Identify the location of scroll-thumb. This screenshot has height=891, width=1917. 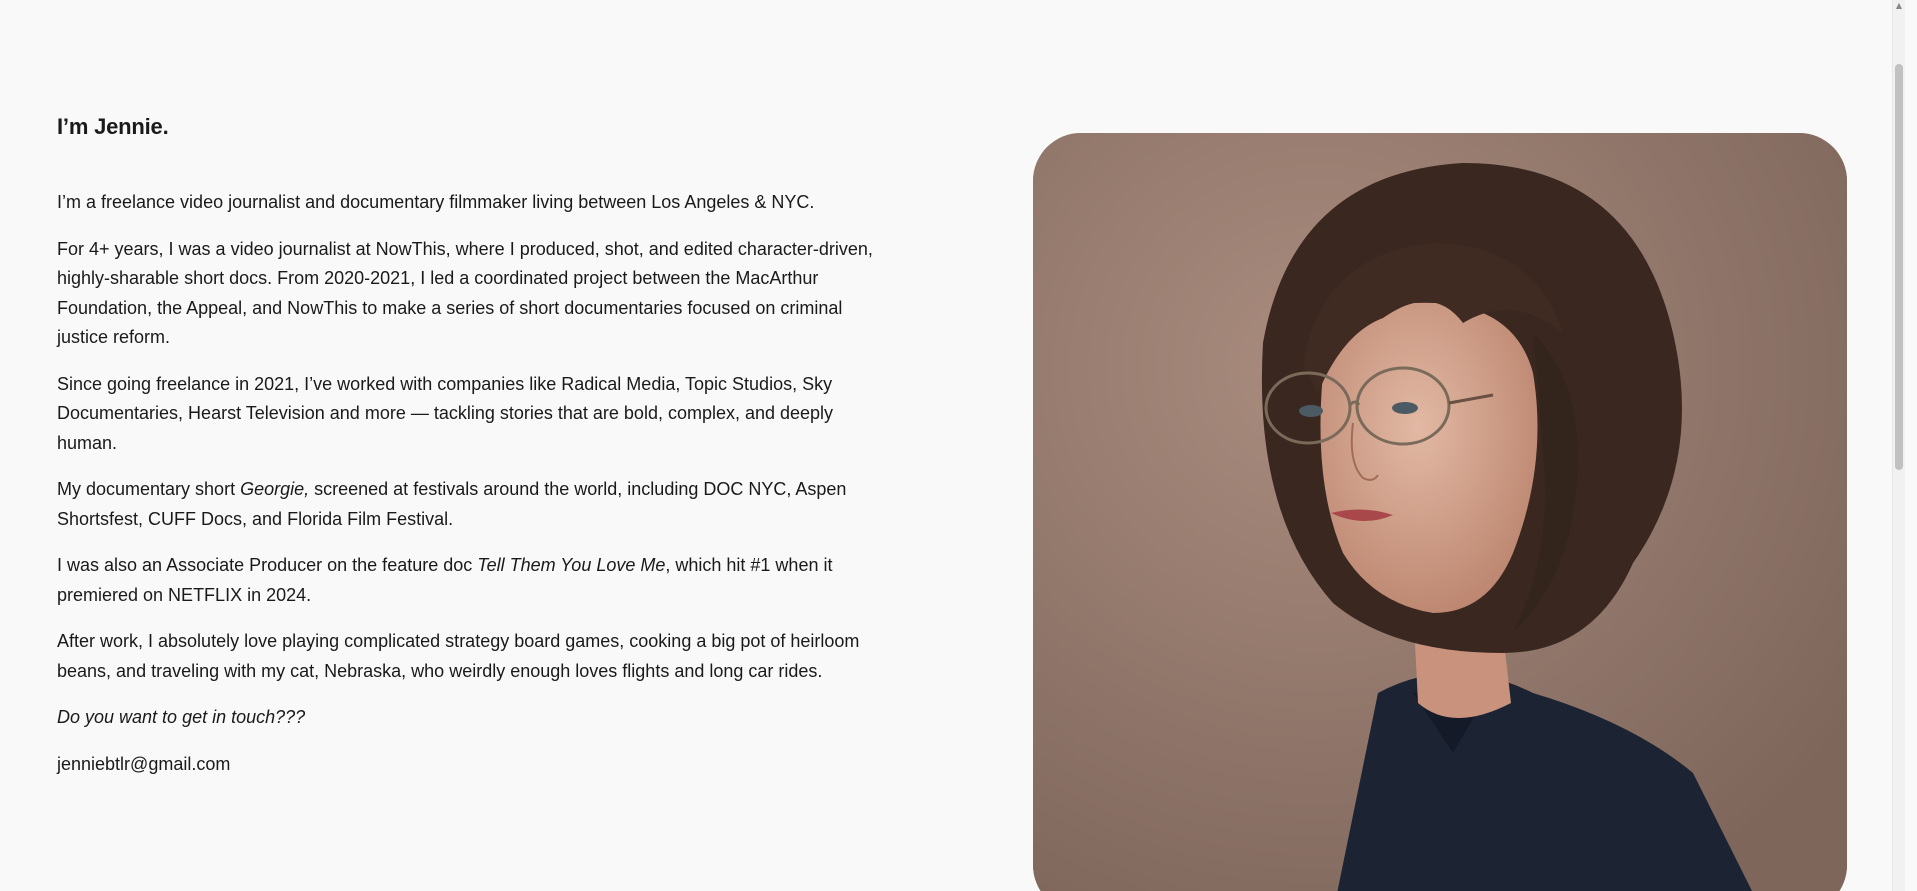
(1899, 267).